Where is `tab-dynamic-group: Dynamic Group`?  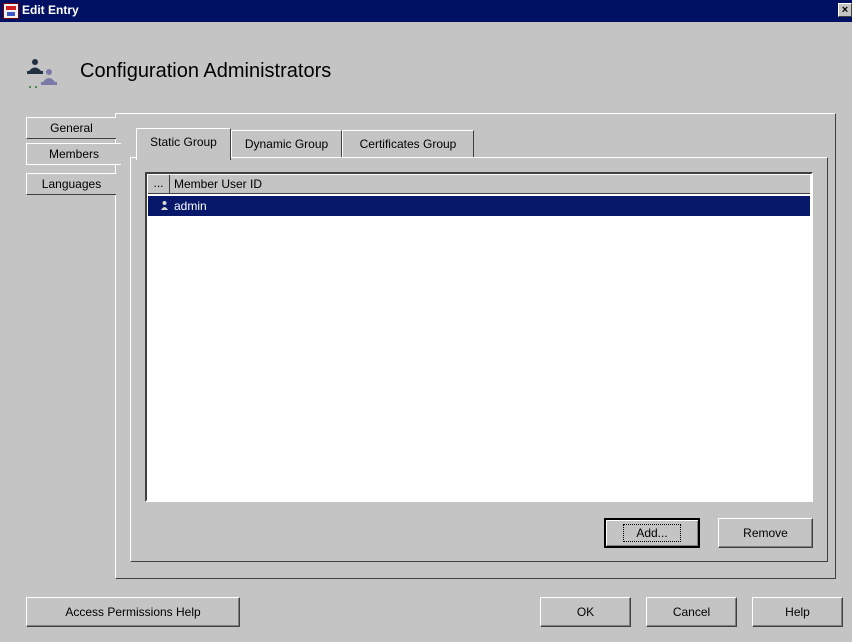
tab-dynamic-group: Dynamic Group is located at coordinates (286, 143).